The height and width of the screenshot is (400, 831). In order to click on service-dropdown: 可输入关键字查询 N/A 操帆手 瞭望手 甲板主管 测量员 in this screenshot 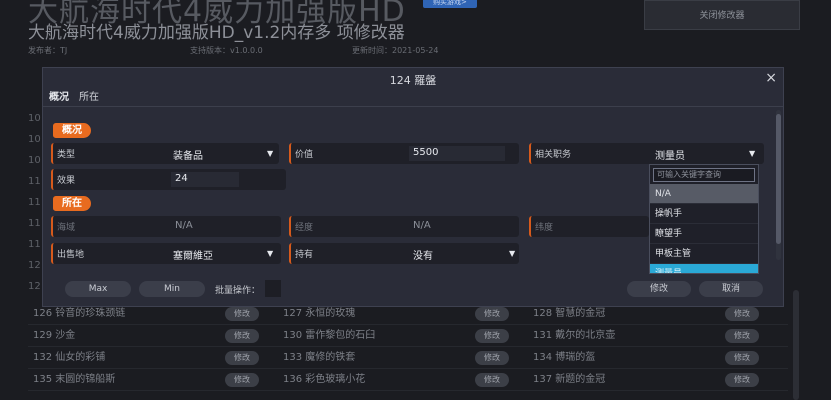, I will do `click(704, 219)`.